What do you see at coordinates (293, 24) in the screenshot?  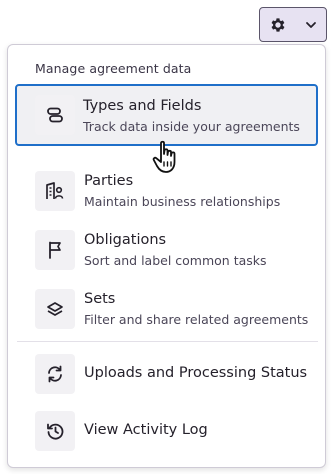 I see `settings-dropdown-button` at bounding box center [293, 24].